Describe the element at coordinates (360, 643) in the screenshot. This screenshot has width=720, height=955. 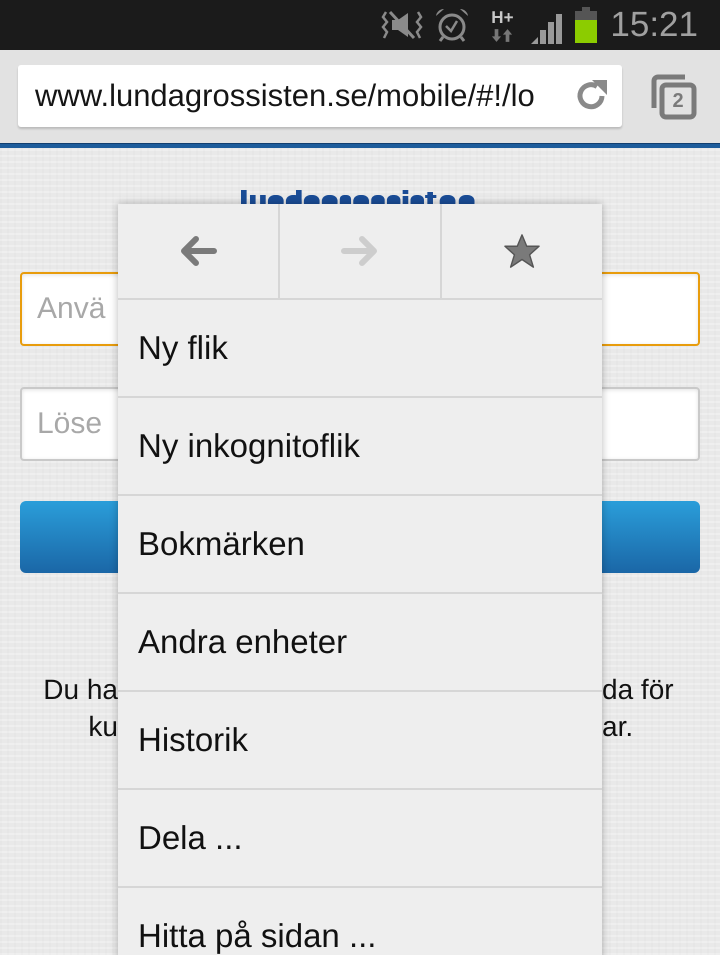
I see `menu-item: Andra enheter` at that location.